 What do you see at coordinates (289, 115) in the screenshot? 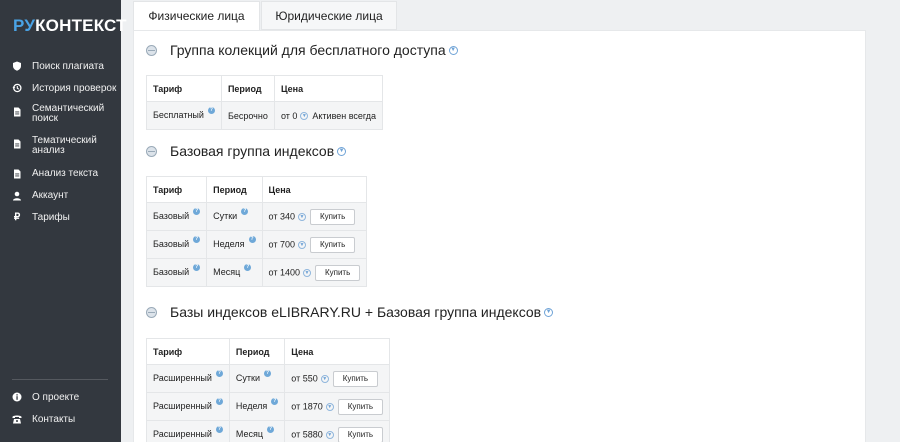
I see `price-value: от 0` at bounding box center [289, 115].